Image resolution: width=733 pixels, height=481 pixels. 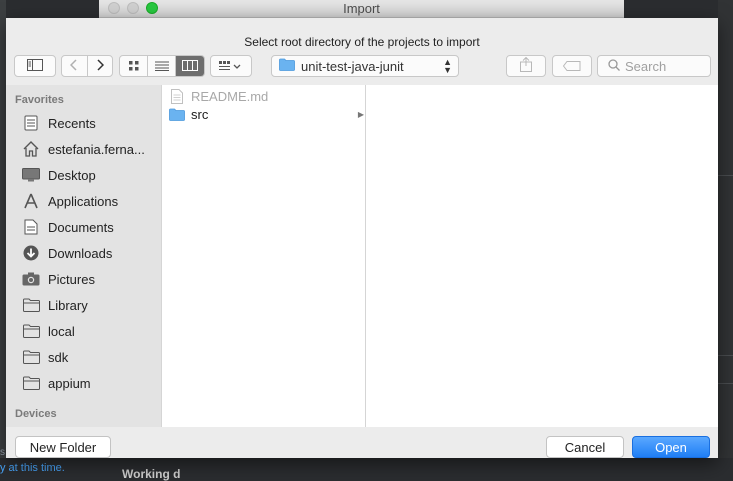 I want to click on share-button, so click(x=526, y=66).